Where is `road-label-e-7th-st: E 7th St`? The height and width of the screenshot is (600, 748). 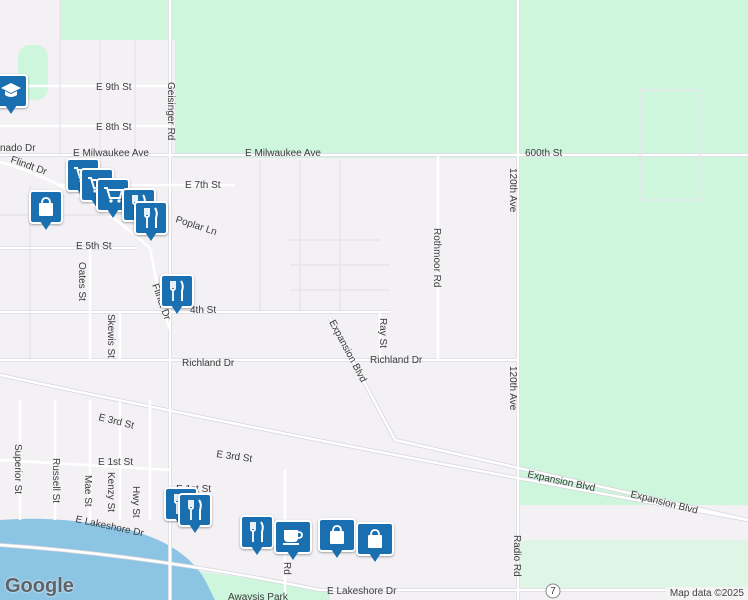
road-label-e-7th-st: E 7th St is located at coordinates (203, 185).